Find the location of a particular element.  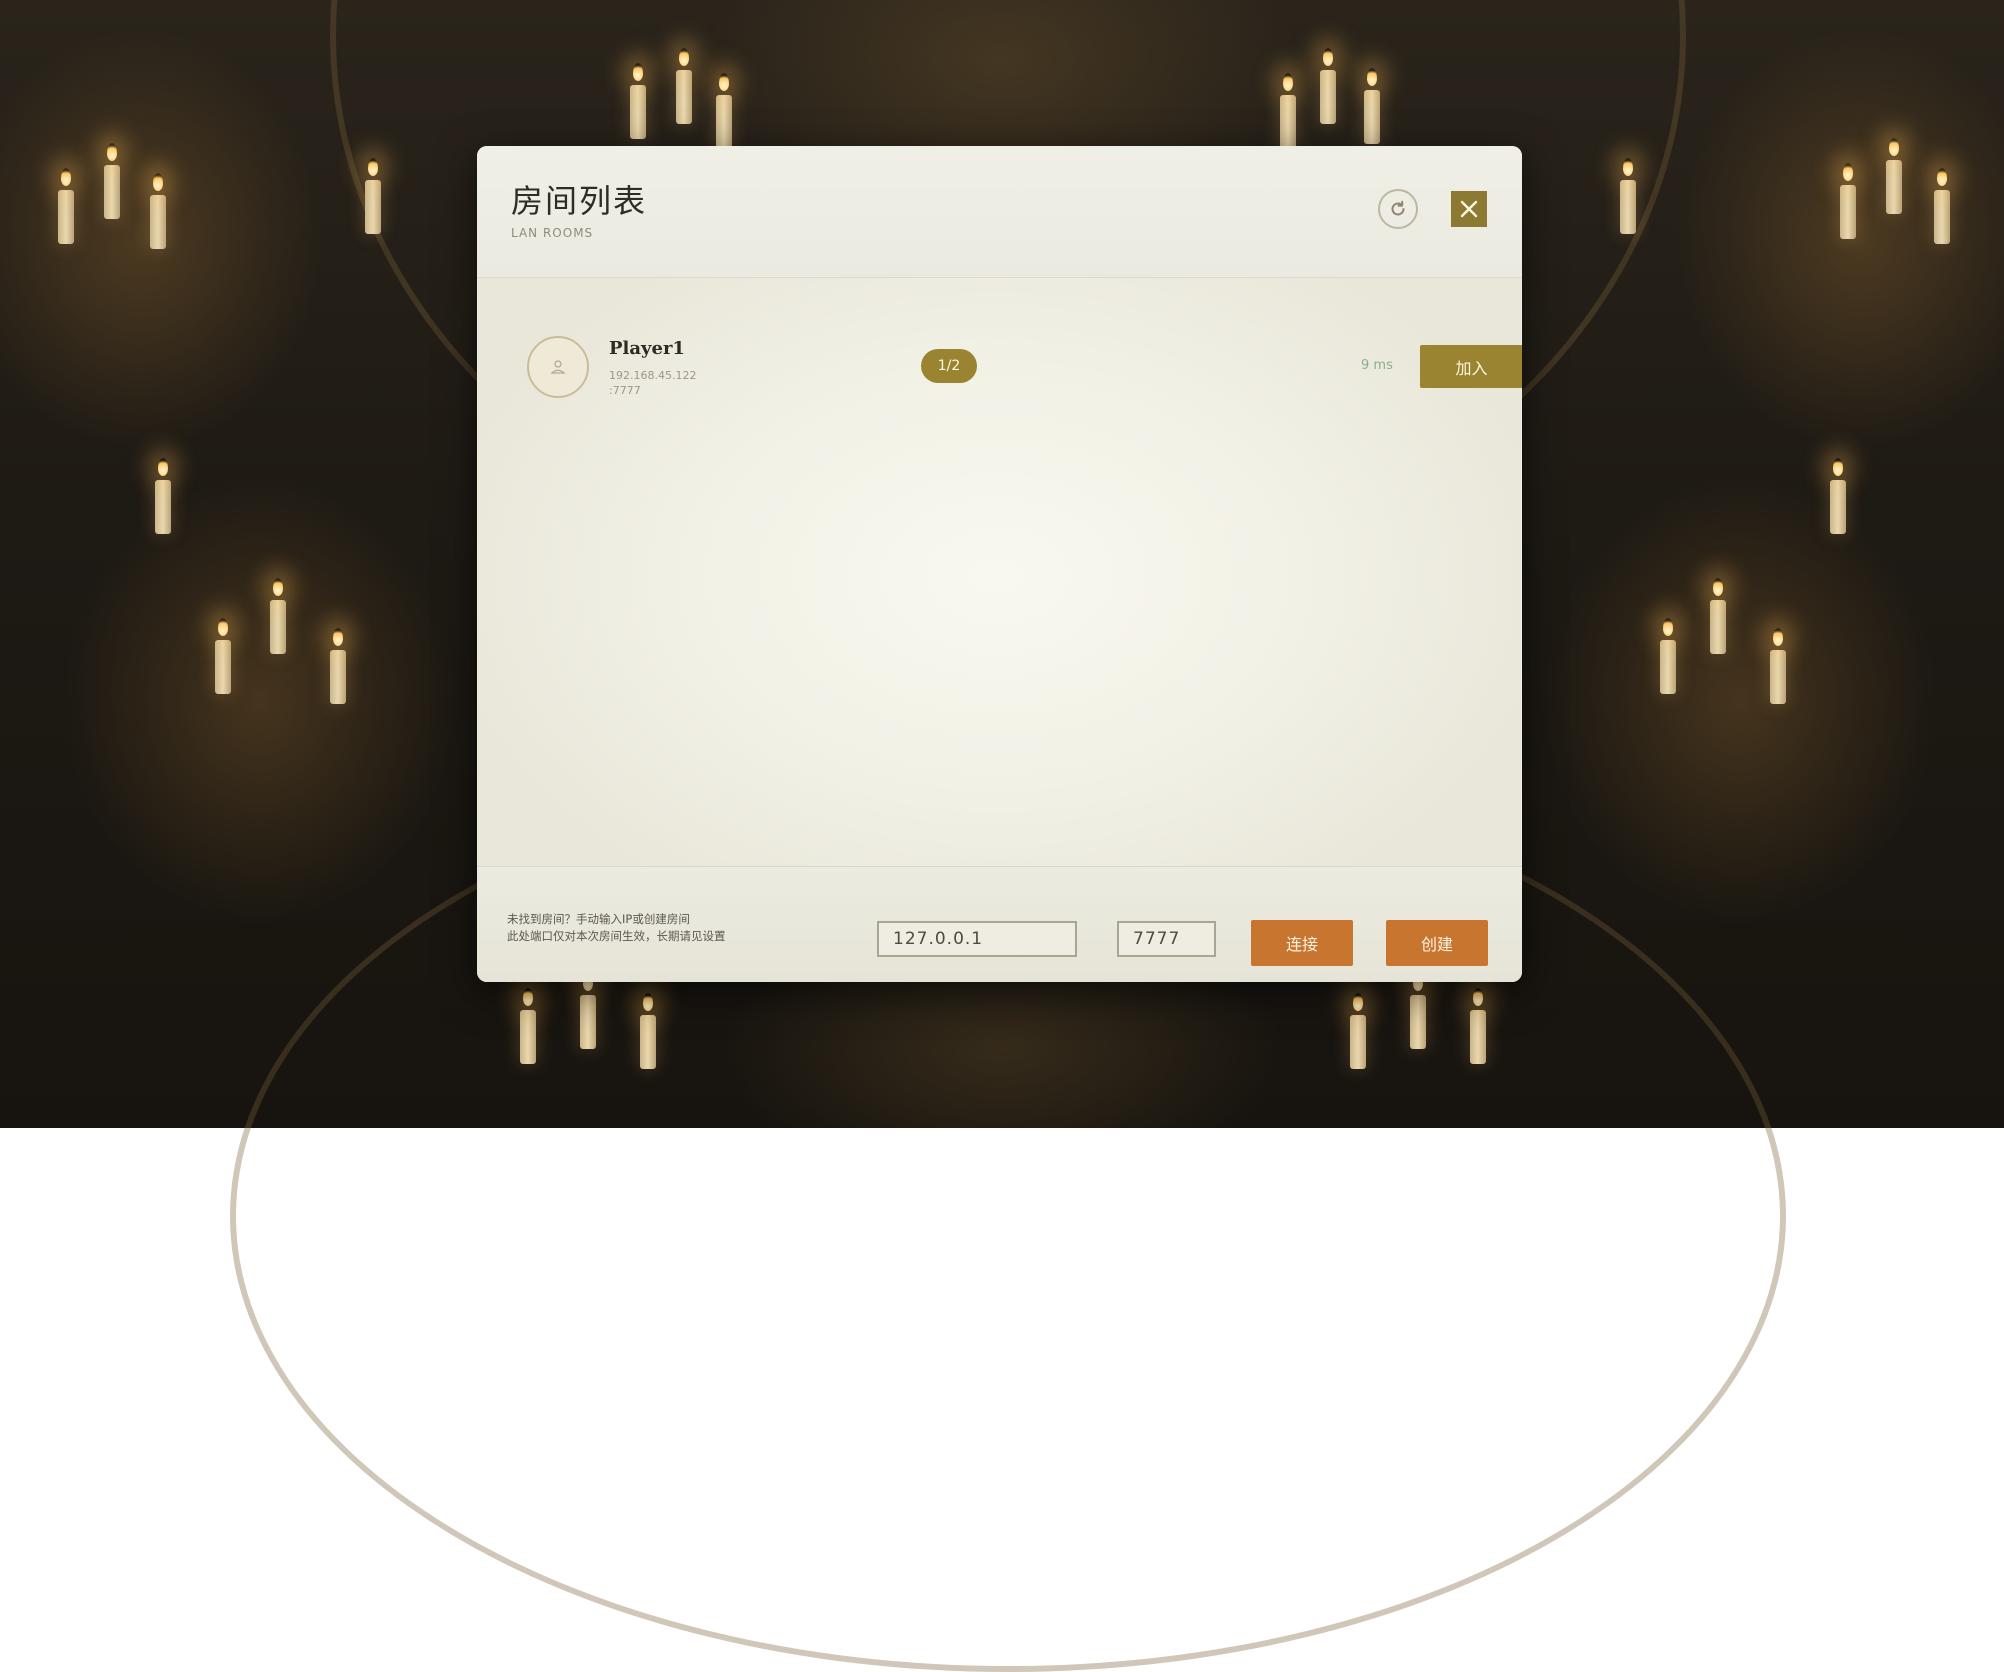

room-avatar is located at coordinates (558, 367).